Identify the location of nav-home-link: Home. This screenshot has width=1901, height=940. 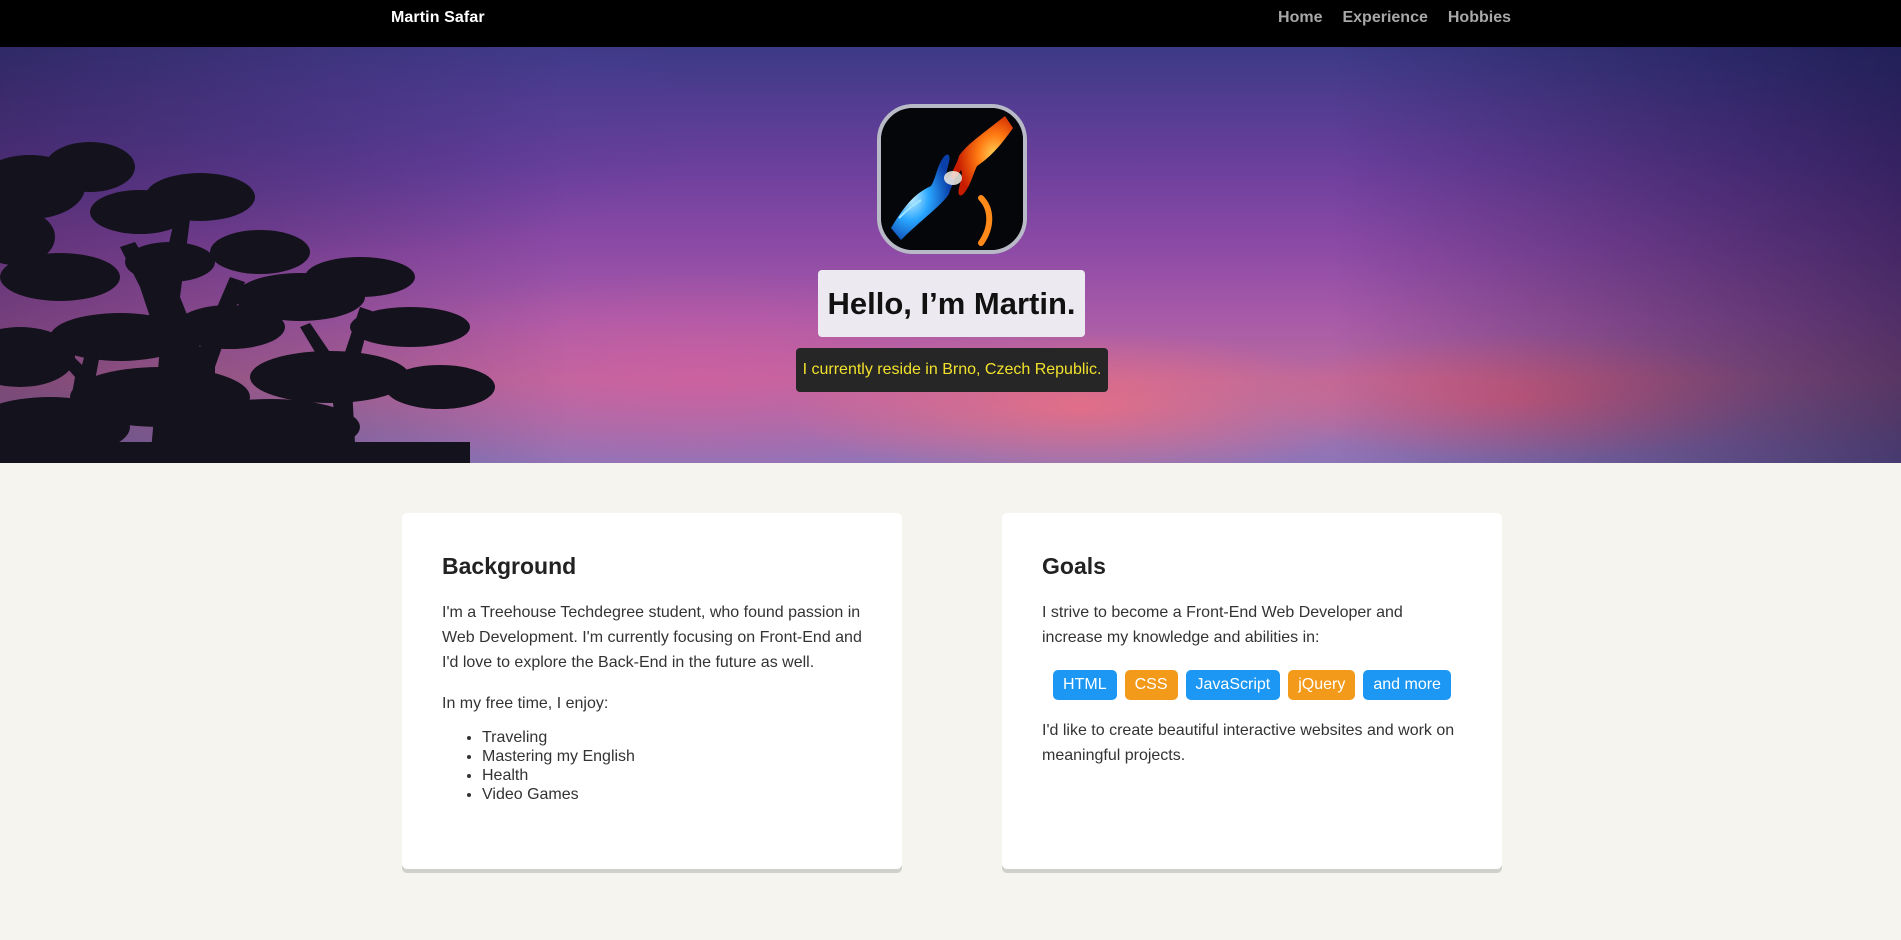
(1300, 18).